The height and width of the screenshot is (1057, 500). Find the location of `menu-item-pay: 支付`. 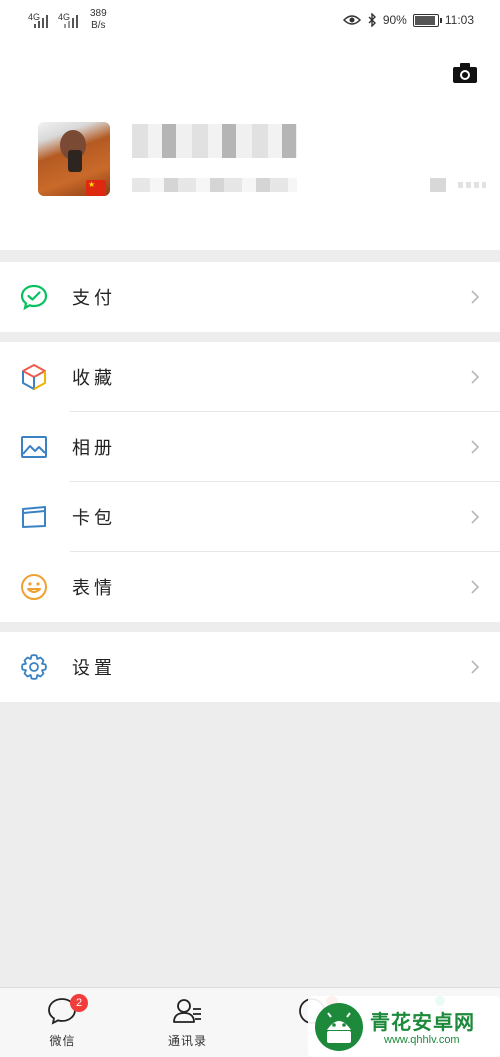

menu-item-pay: 支付 is located at coordinates (250, 297).